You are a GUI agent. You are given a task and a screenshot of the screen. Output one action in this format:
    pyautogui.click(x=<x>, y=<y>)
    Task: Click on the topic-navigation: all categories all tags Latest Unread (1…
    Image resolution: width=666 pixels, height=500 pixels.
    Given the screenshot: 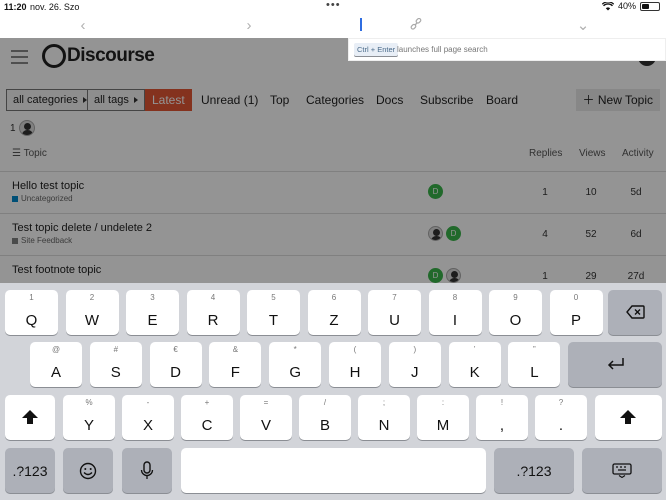 What is the action you would take?
    pyautogui.click(x=333, y=100)
    